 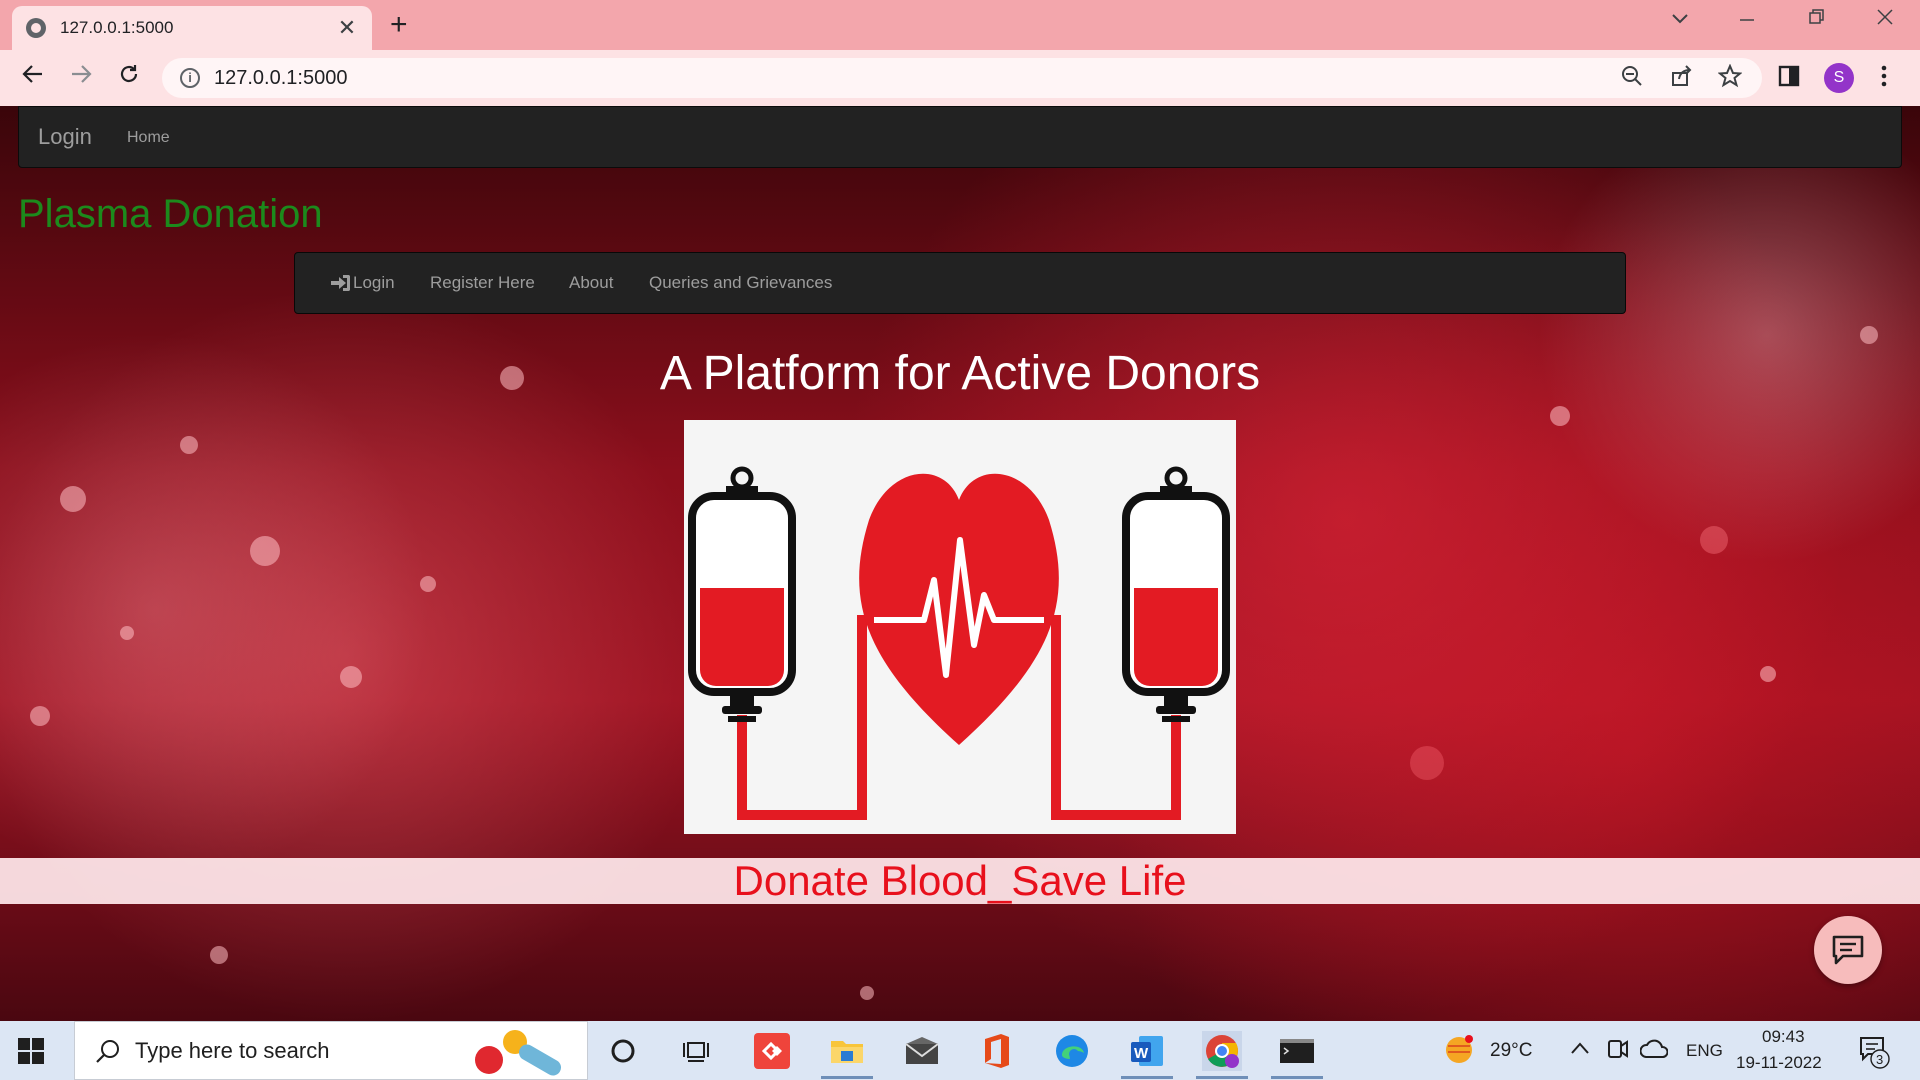 I want to click on clock-date: 19-11-2022, so click(x=1779, y=1063).